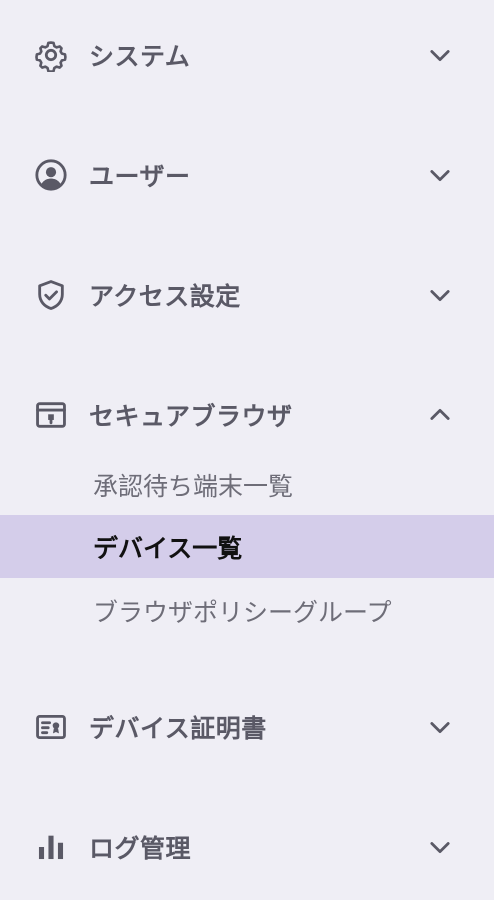  Describe the element at coordinates (247, 175) in the screenshot. I see `nav-section-users: ユーザー` at that location.